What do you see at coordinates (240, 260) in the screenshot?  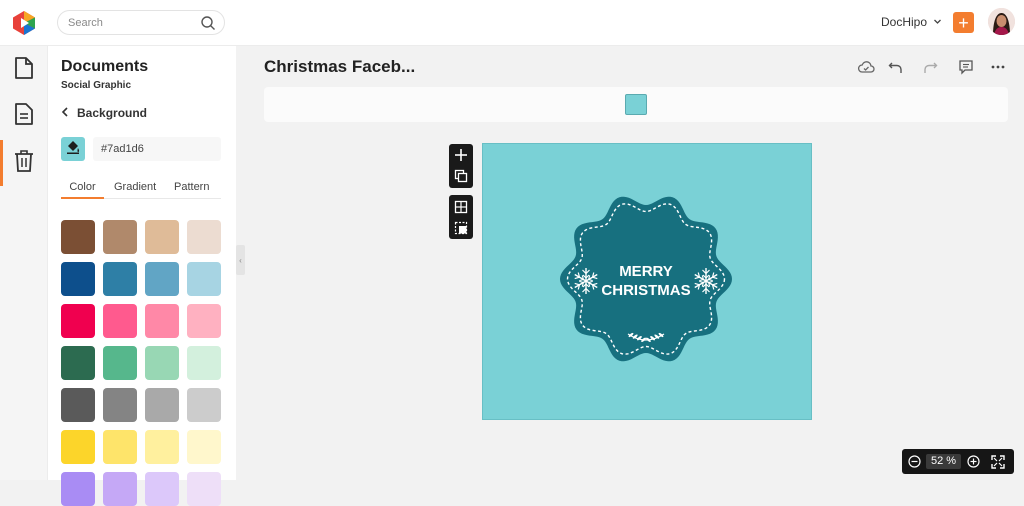 I see `collapse-panel-handle: ‹` at bounding box center [240, 260].